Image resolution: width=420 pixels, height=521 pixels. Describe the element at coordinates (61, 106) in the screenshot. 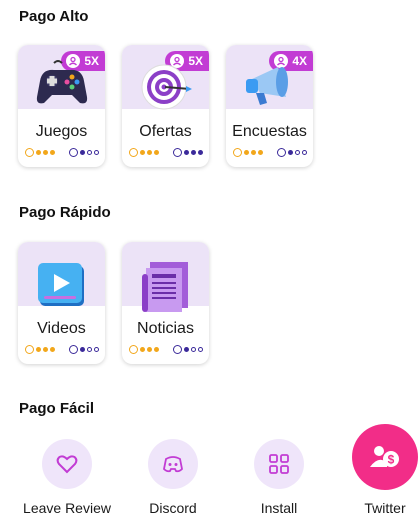

I see `card-juegos: 5X Juegos` at that location.